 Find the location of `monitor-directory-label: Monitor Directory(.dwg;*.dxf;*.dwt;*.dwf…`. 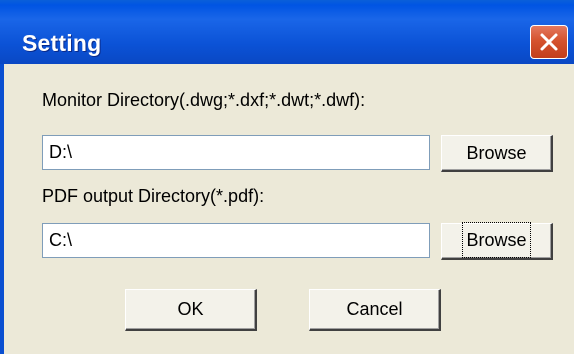

monitor-directory-label: Monitor Directory(.dwg;*.dxf;*.dwt;*.dwf… is located at coordinates (204, 100).